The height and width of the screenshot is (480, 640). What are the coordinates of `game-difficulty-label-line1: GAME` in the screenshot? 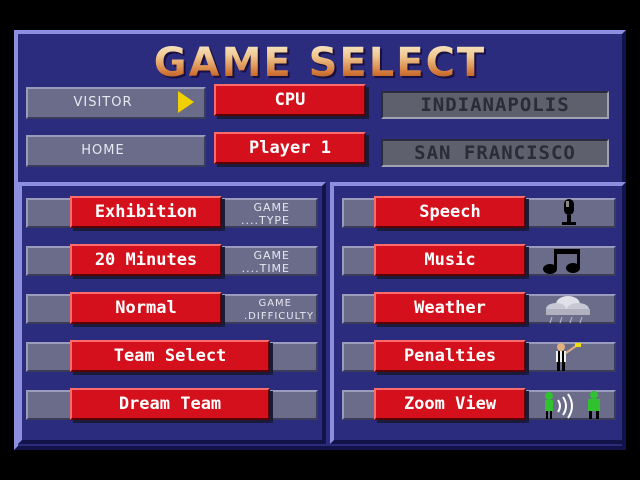 It's located at (275, 303).